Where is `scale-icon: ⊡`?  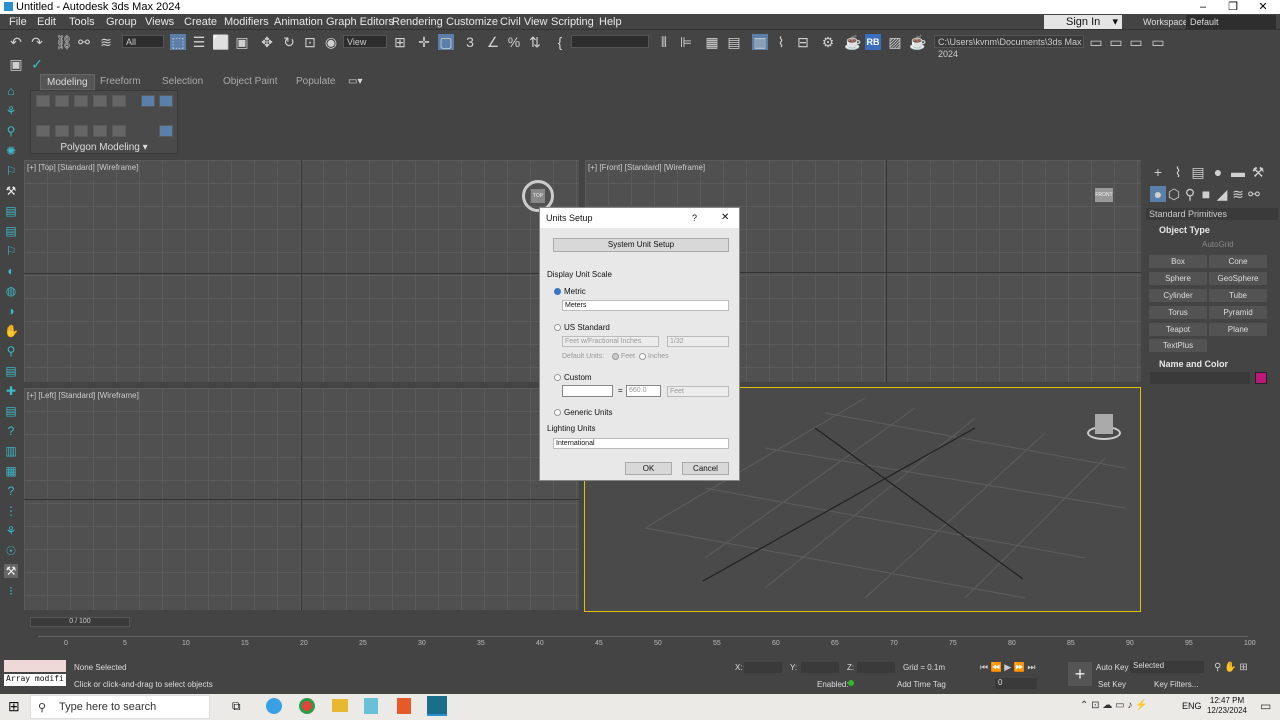 scale-icon: ⊡ is located at coordinates (310, 42).